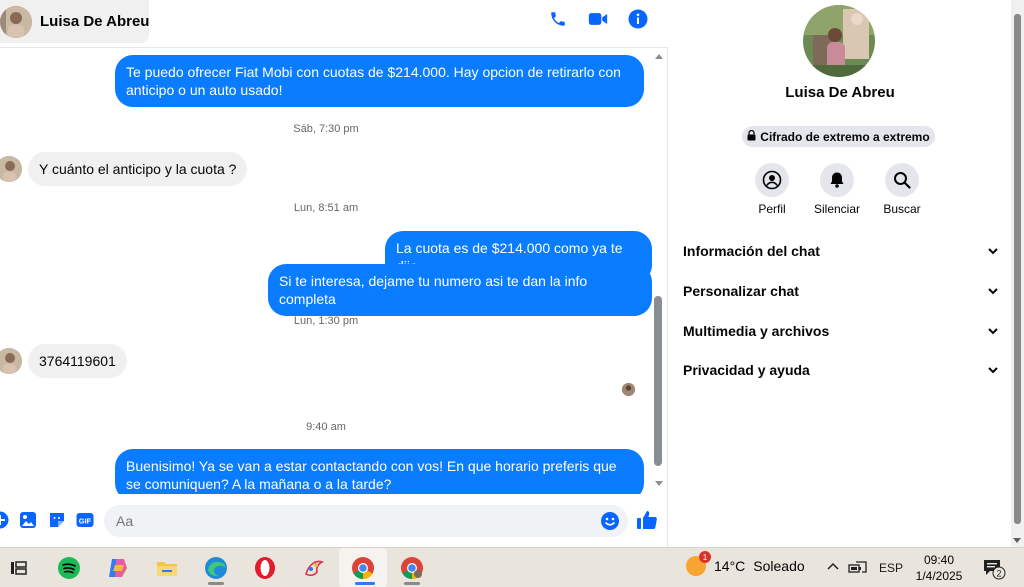  Describe the element at coordinates (16, 21) in the screenshot. I see `contact-avatar` at that location.